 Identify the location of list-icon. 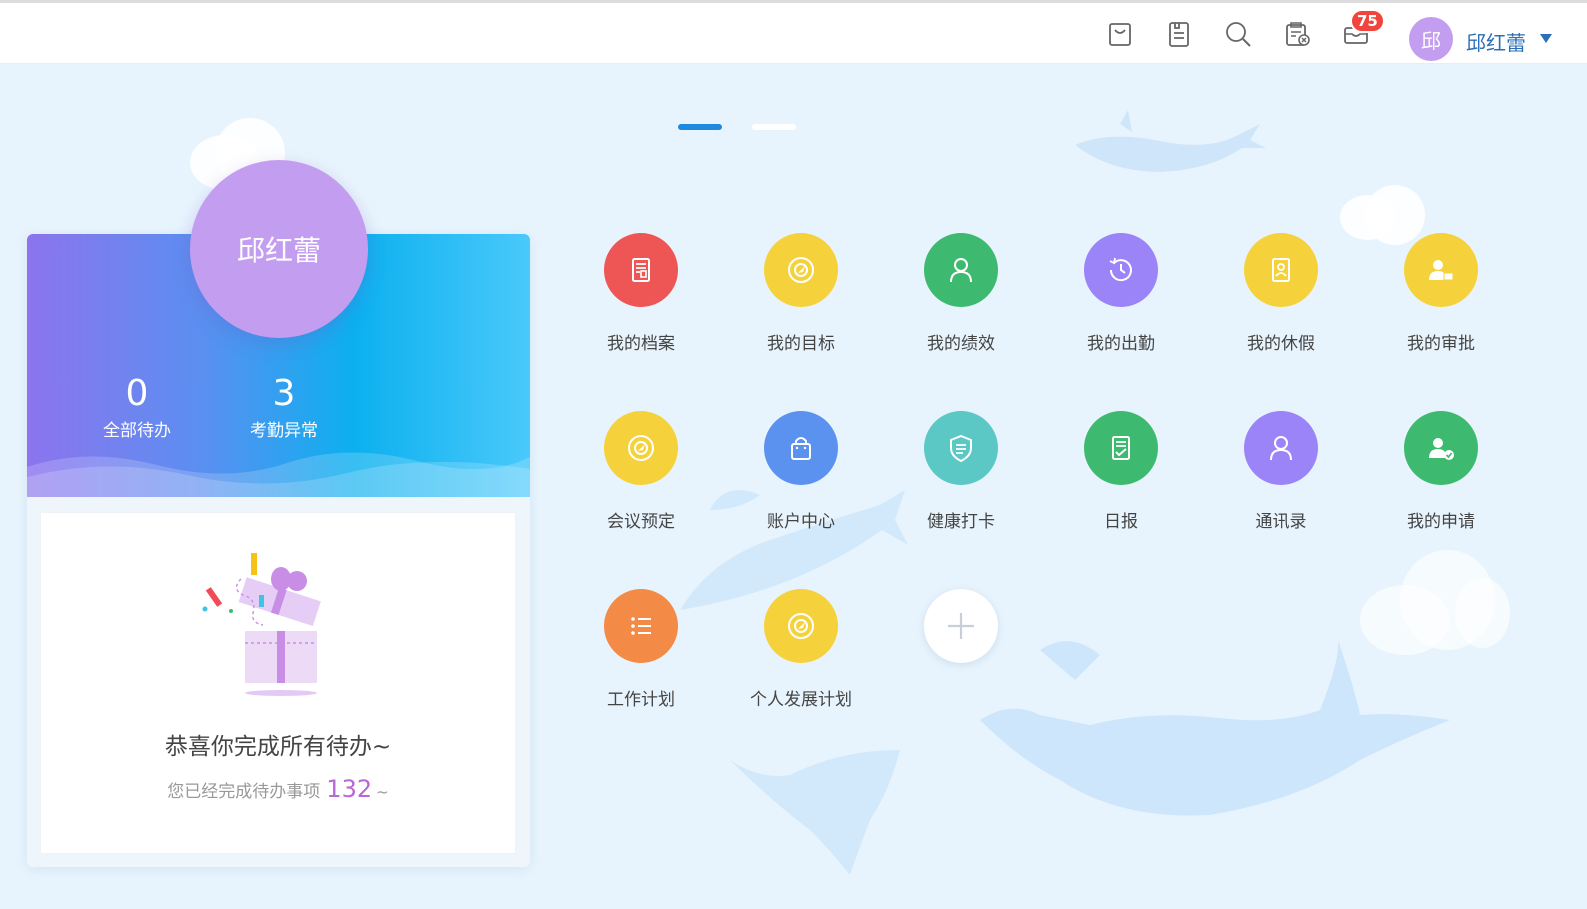
(641, 626).